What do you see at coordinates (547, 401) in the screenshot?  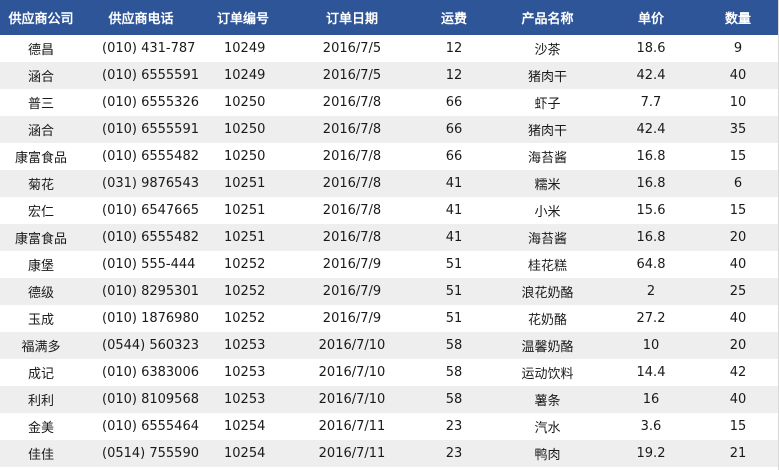 I see `product-name-cell: 薯条` at bounding box center [547, 401].